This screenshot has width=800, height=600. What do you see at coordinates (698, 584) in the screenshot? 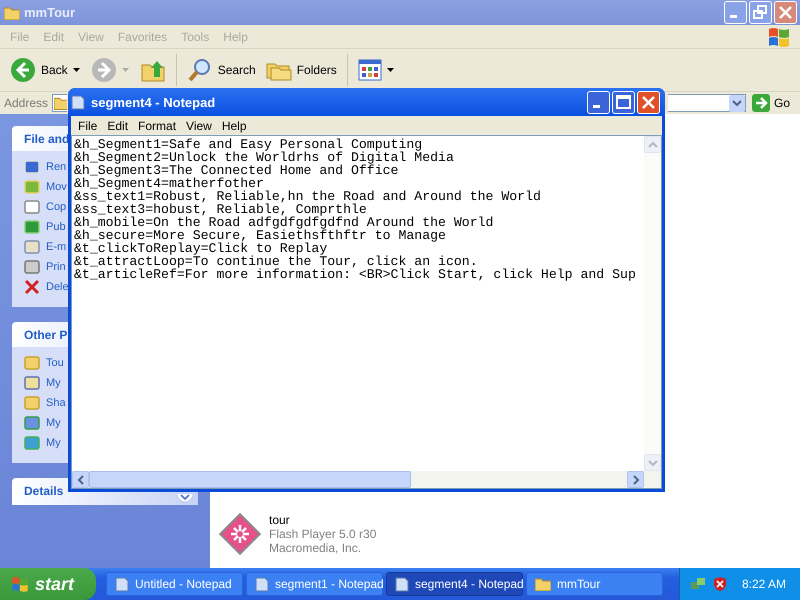
I see `network-icon` at bounding box center [698, 584].